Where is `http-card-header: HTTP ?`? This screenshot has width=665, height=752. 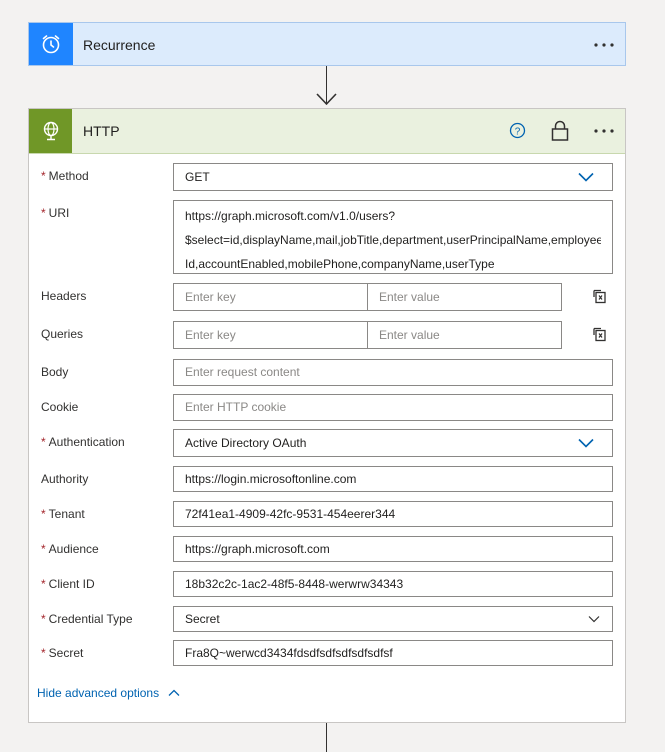 http-card-header: HTTP ? is located at coordinates (327, 131).